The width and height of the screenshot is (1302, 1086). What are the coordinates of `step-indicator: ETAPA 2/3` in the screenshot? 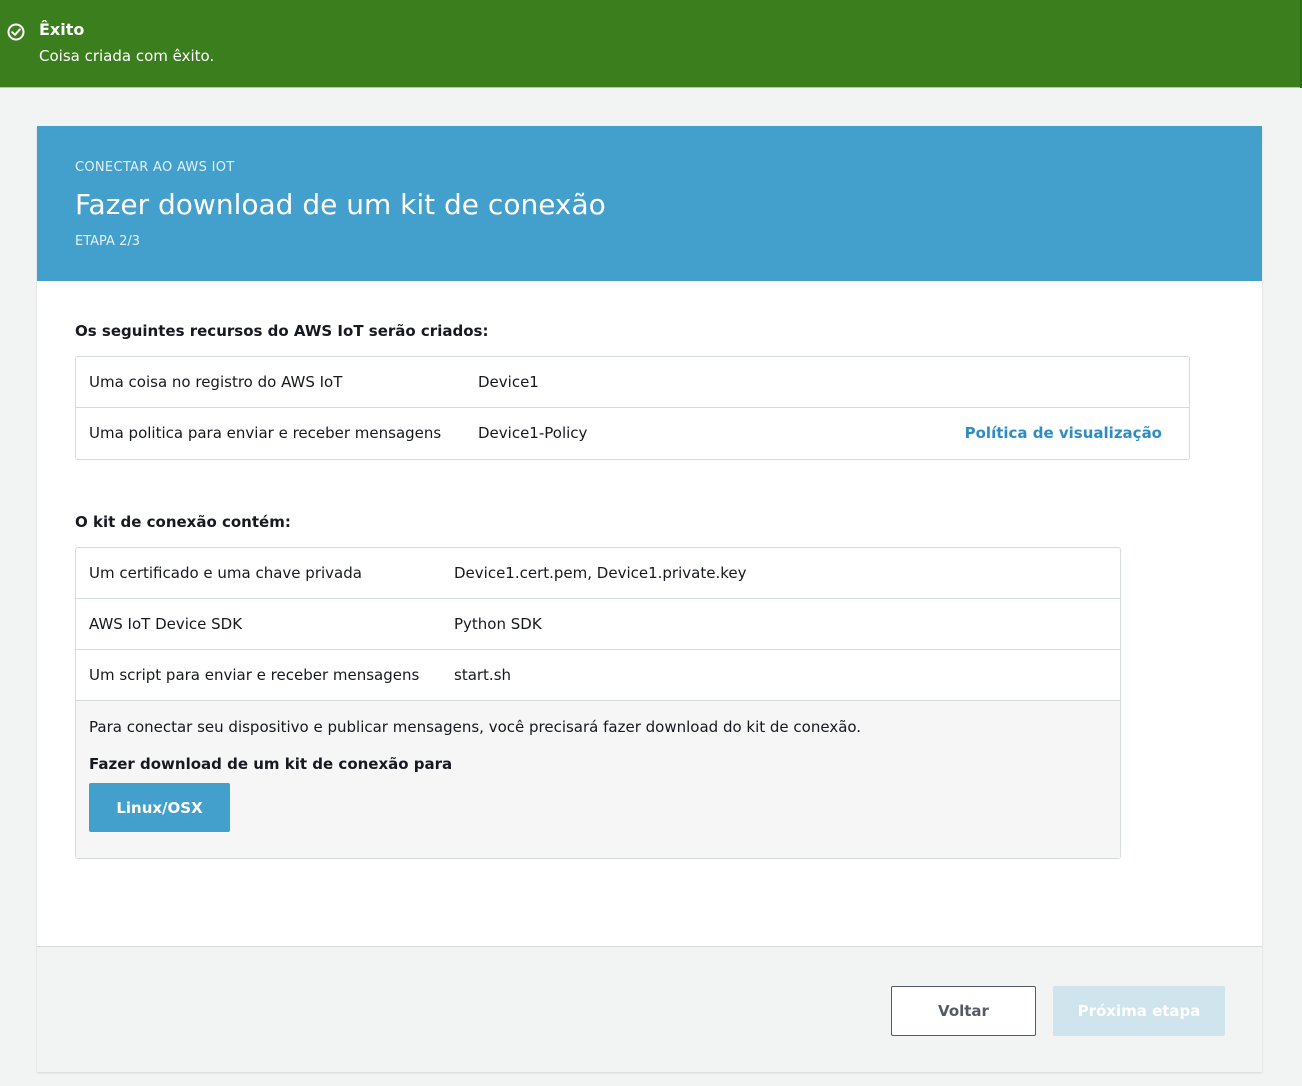 It's located at (107, 241).